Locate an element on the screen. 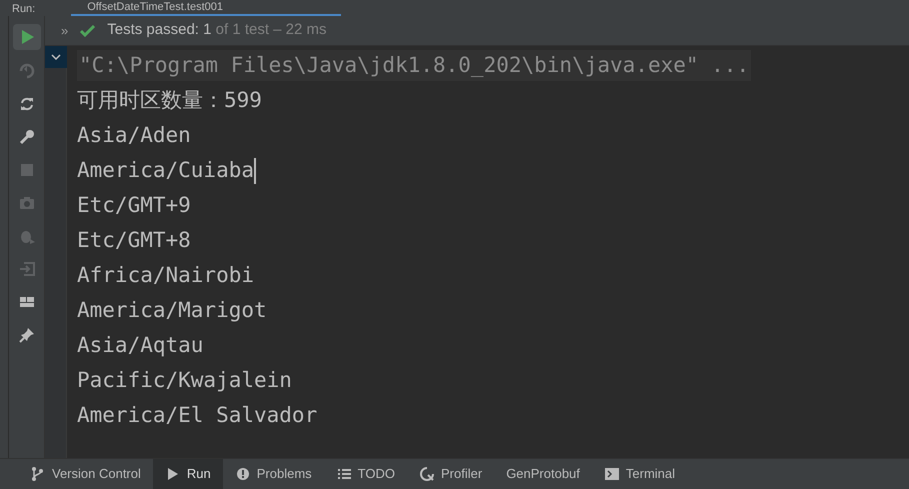 This screenshot has height=489, width=909. run-button is located at coordinates (26, 37).